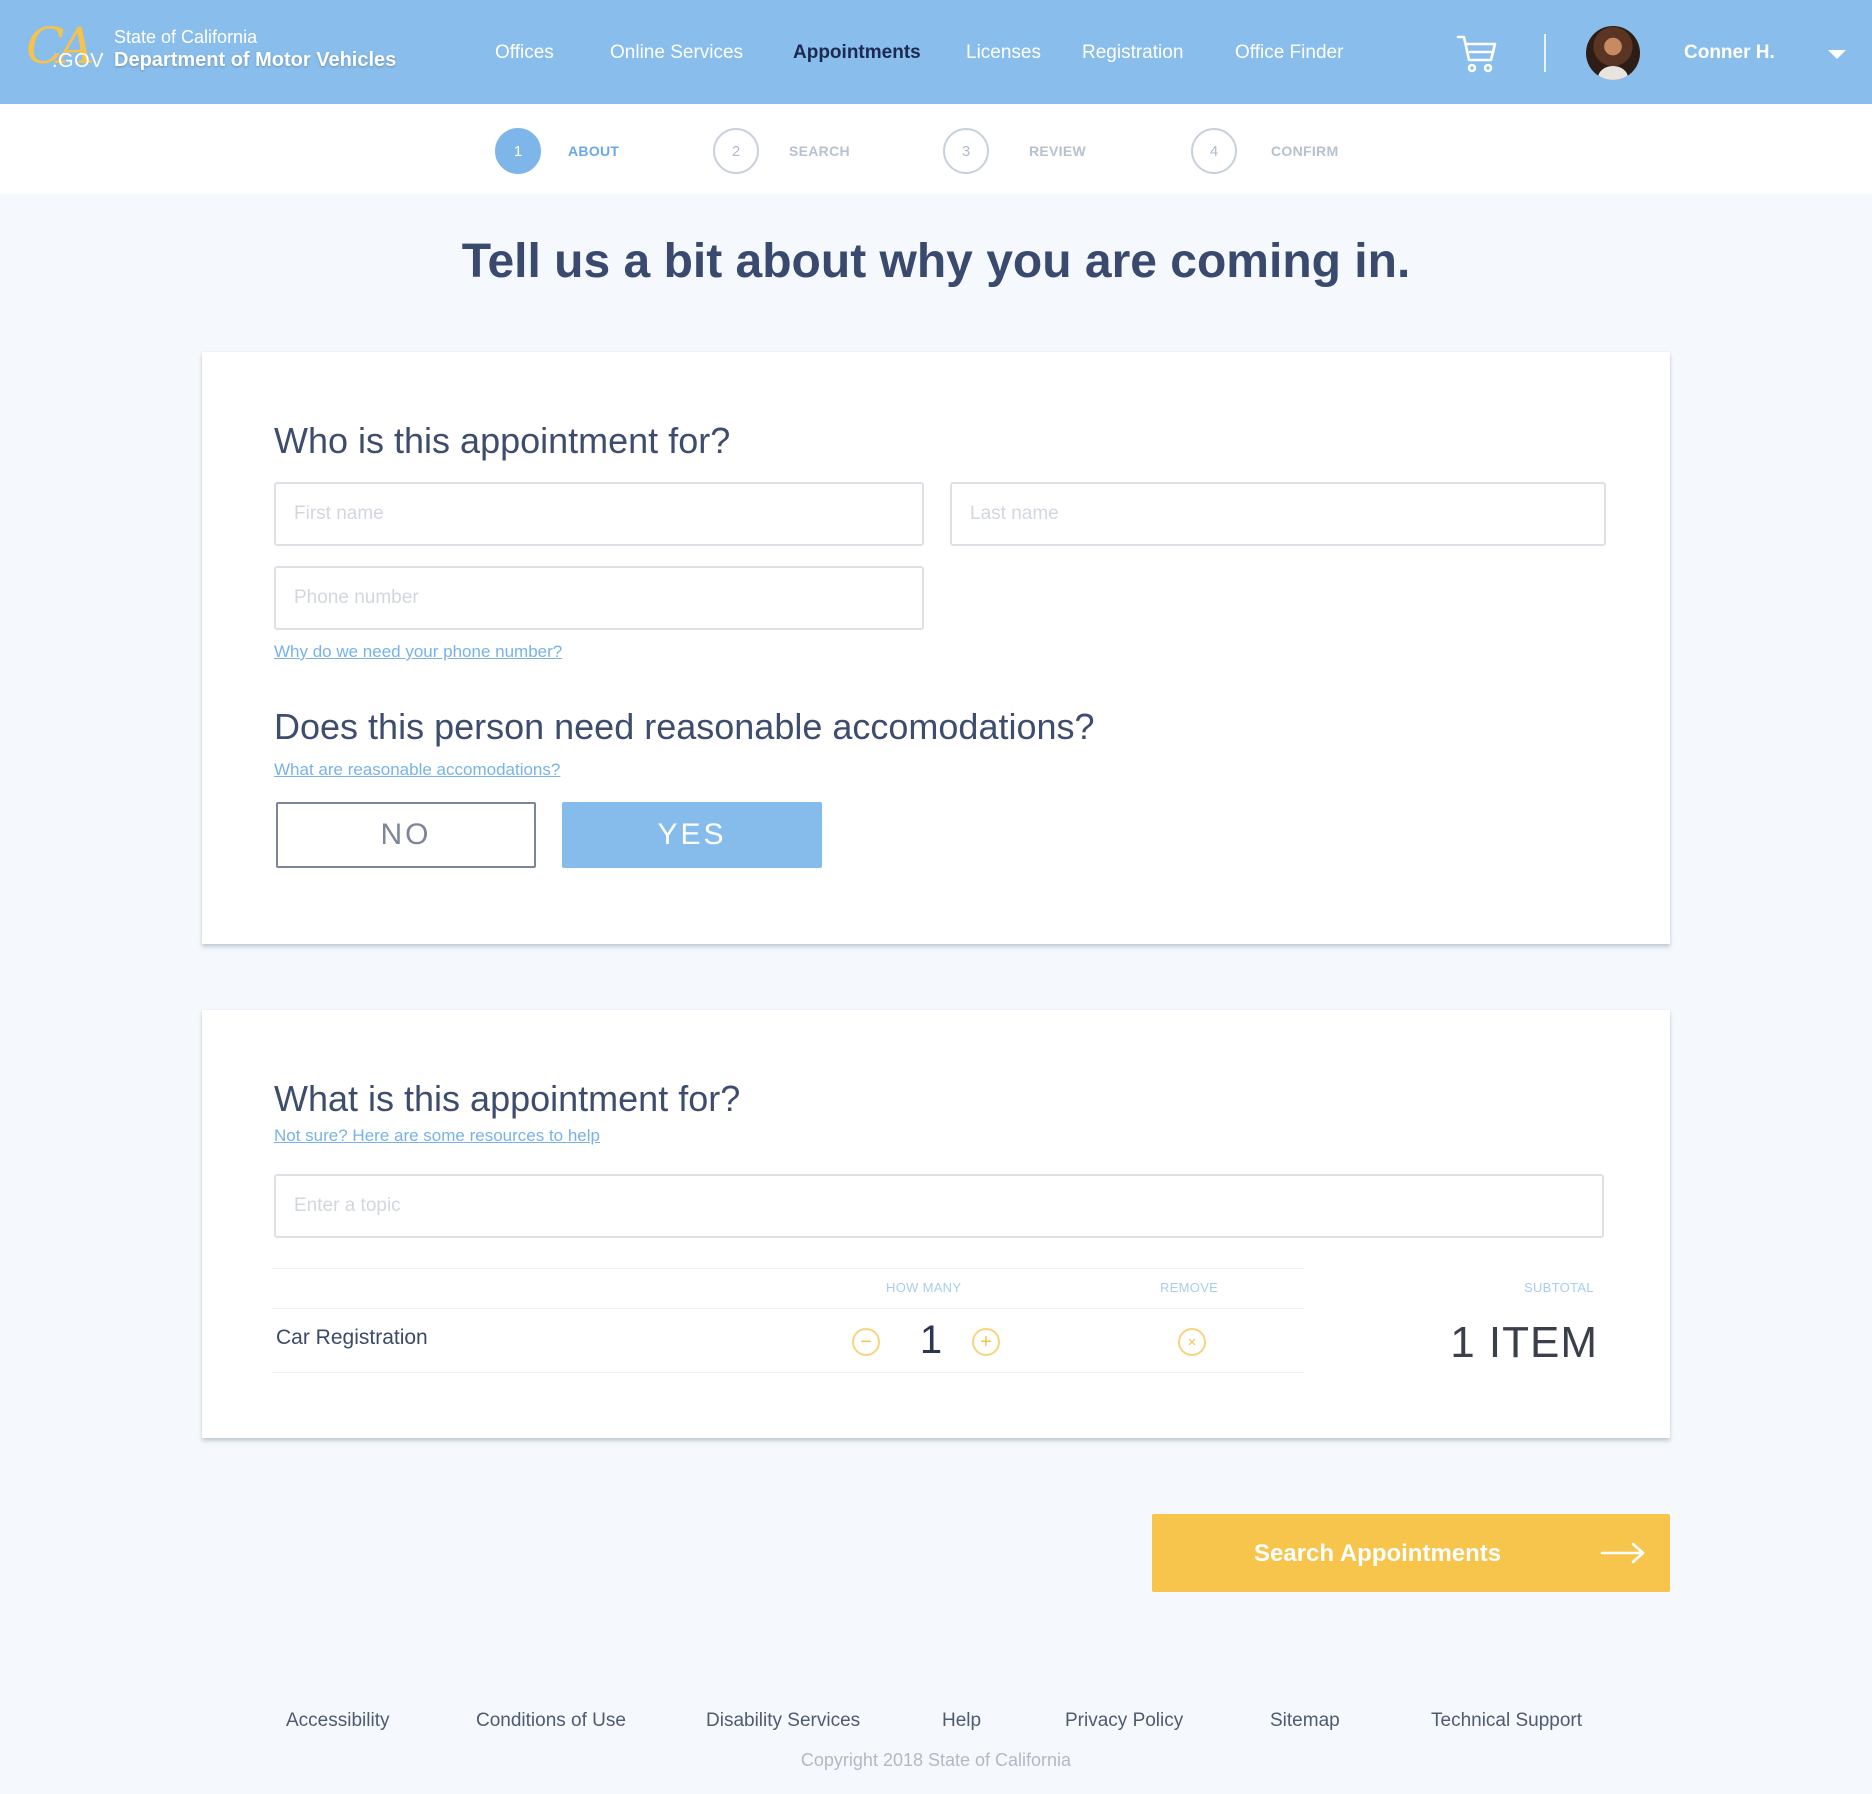  I want to click on first-name-input, so click(599, 514).